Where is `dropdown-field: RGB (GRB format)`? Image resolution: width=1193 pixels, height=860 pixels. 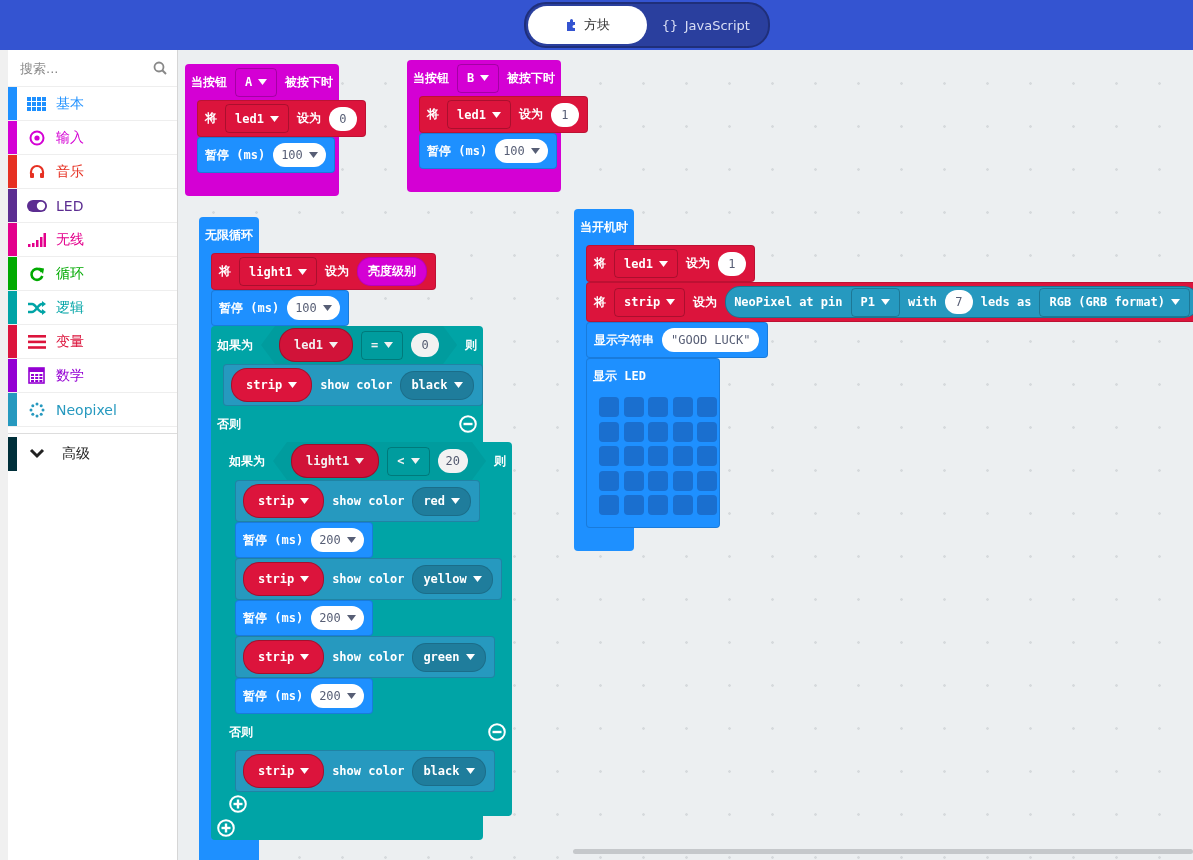
dropdown-field: RGB (GRB format) is located at coordinates (1115, 302).